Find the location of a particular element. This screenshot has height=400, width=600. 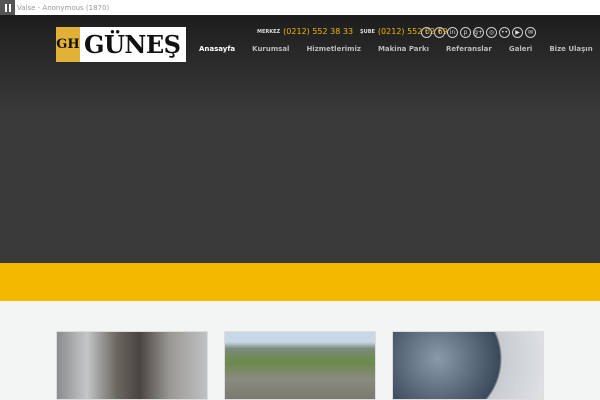

merkez-phone: (0212) 552 38 33 is located at coordinates (318, 31).